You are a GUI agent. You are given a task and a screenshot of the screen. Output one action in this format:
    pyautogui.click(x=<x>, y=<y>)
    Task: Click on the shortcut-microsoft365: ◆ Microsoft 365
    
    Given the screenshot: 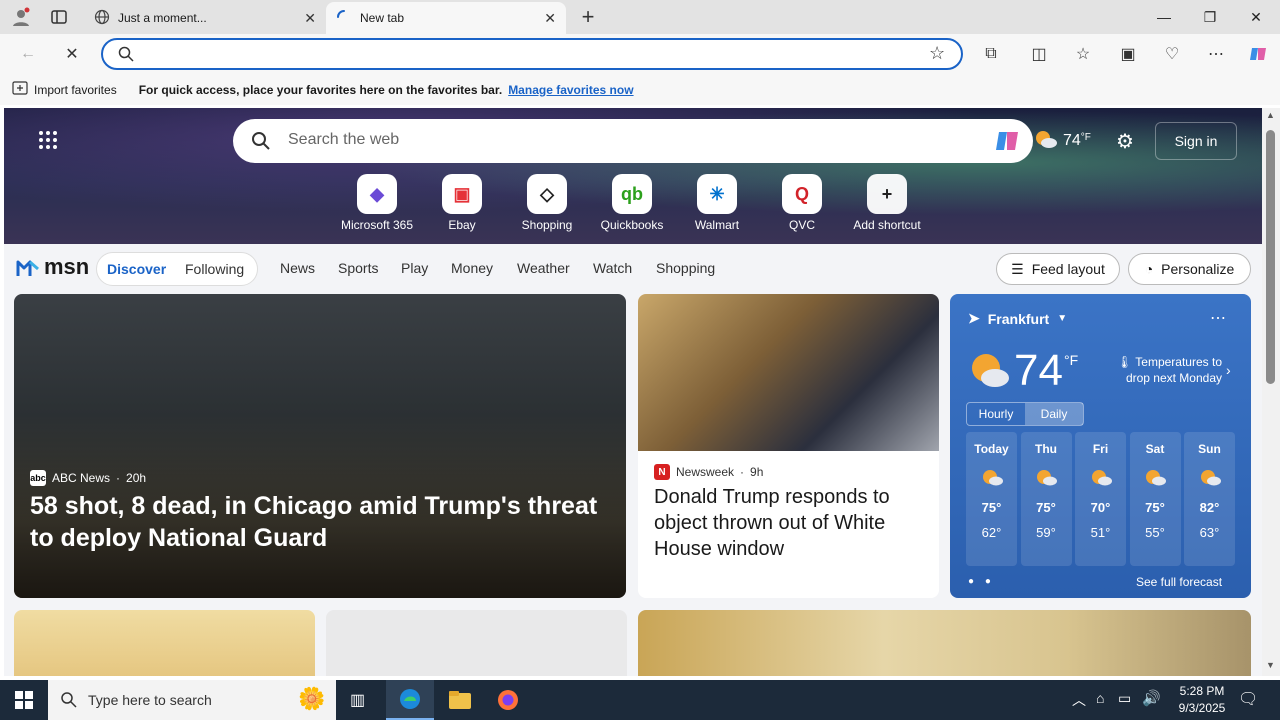 What is the action you would take?
    pyautogui.click(x=377, y=203)
    